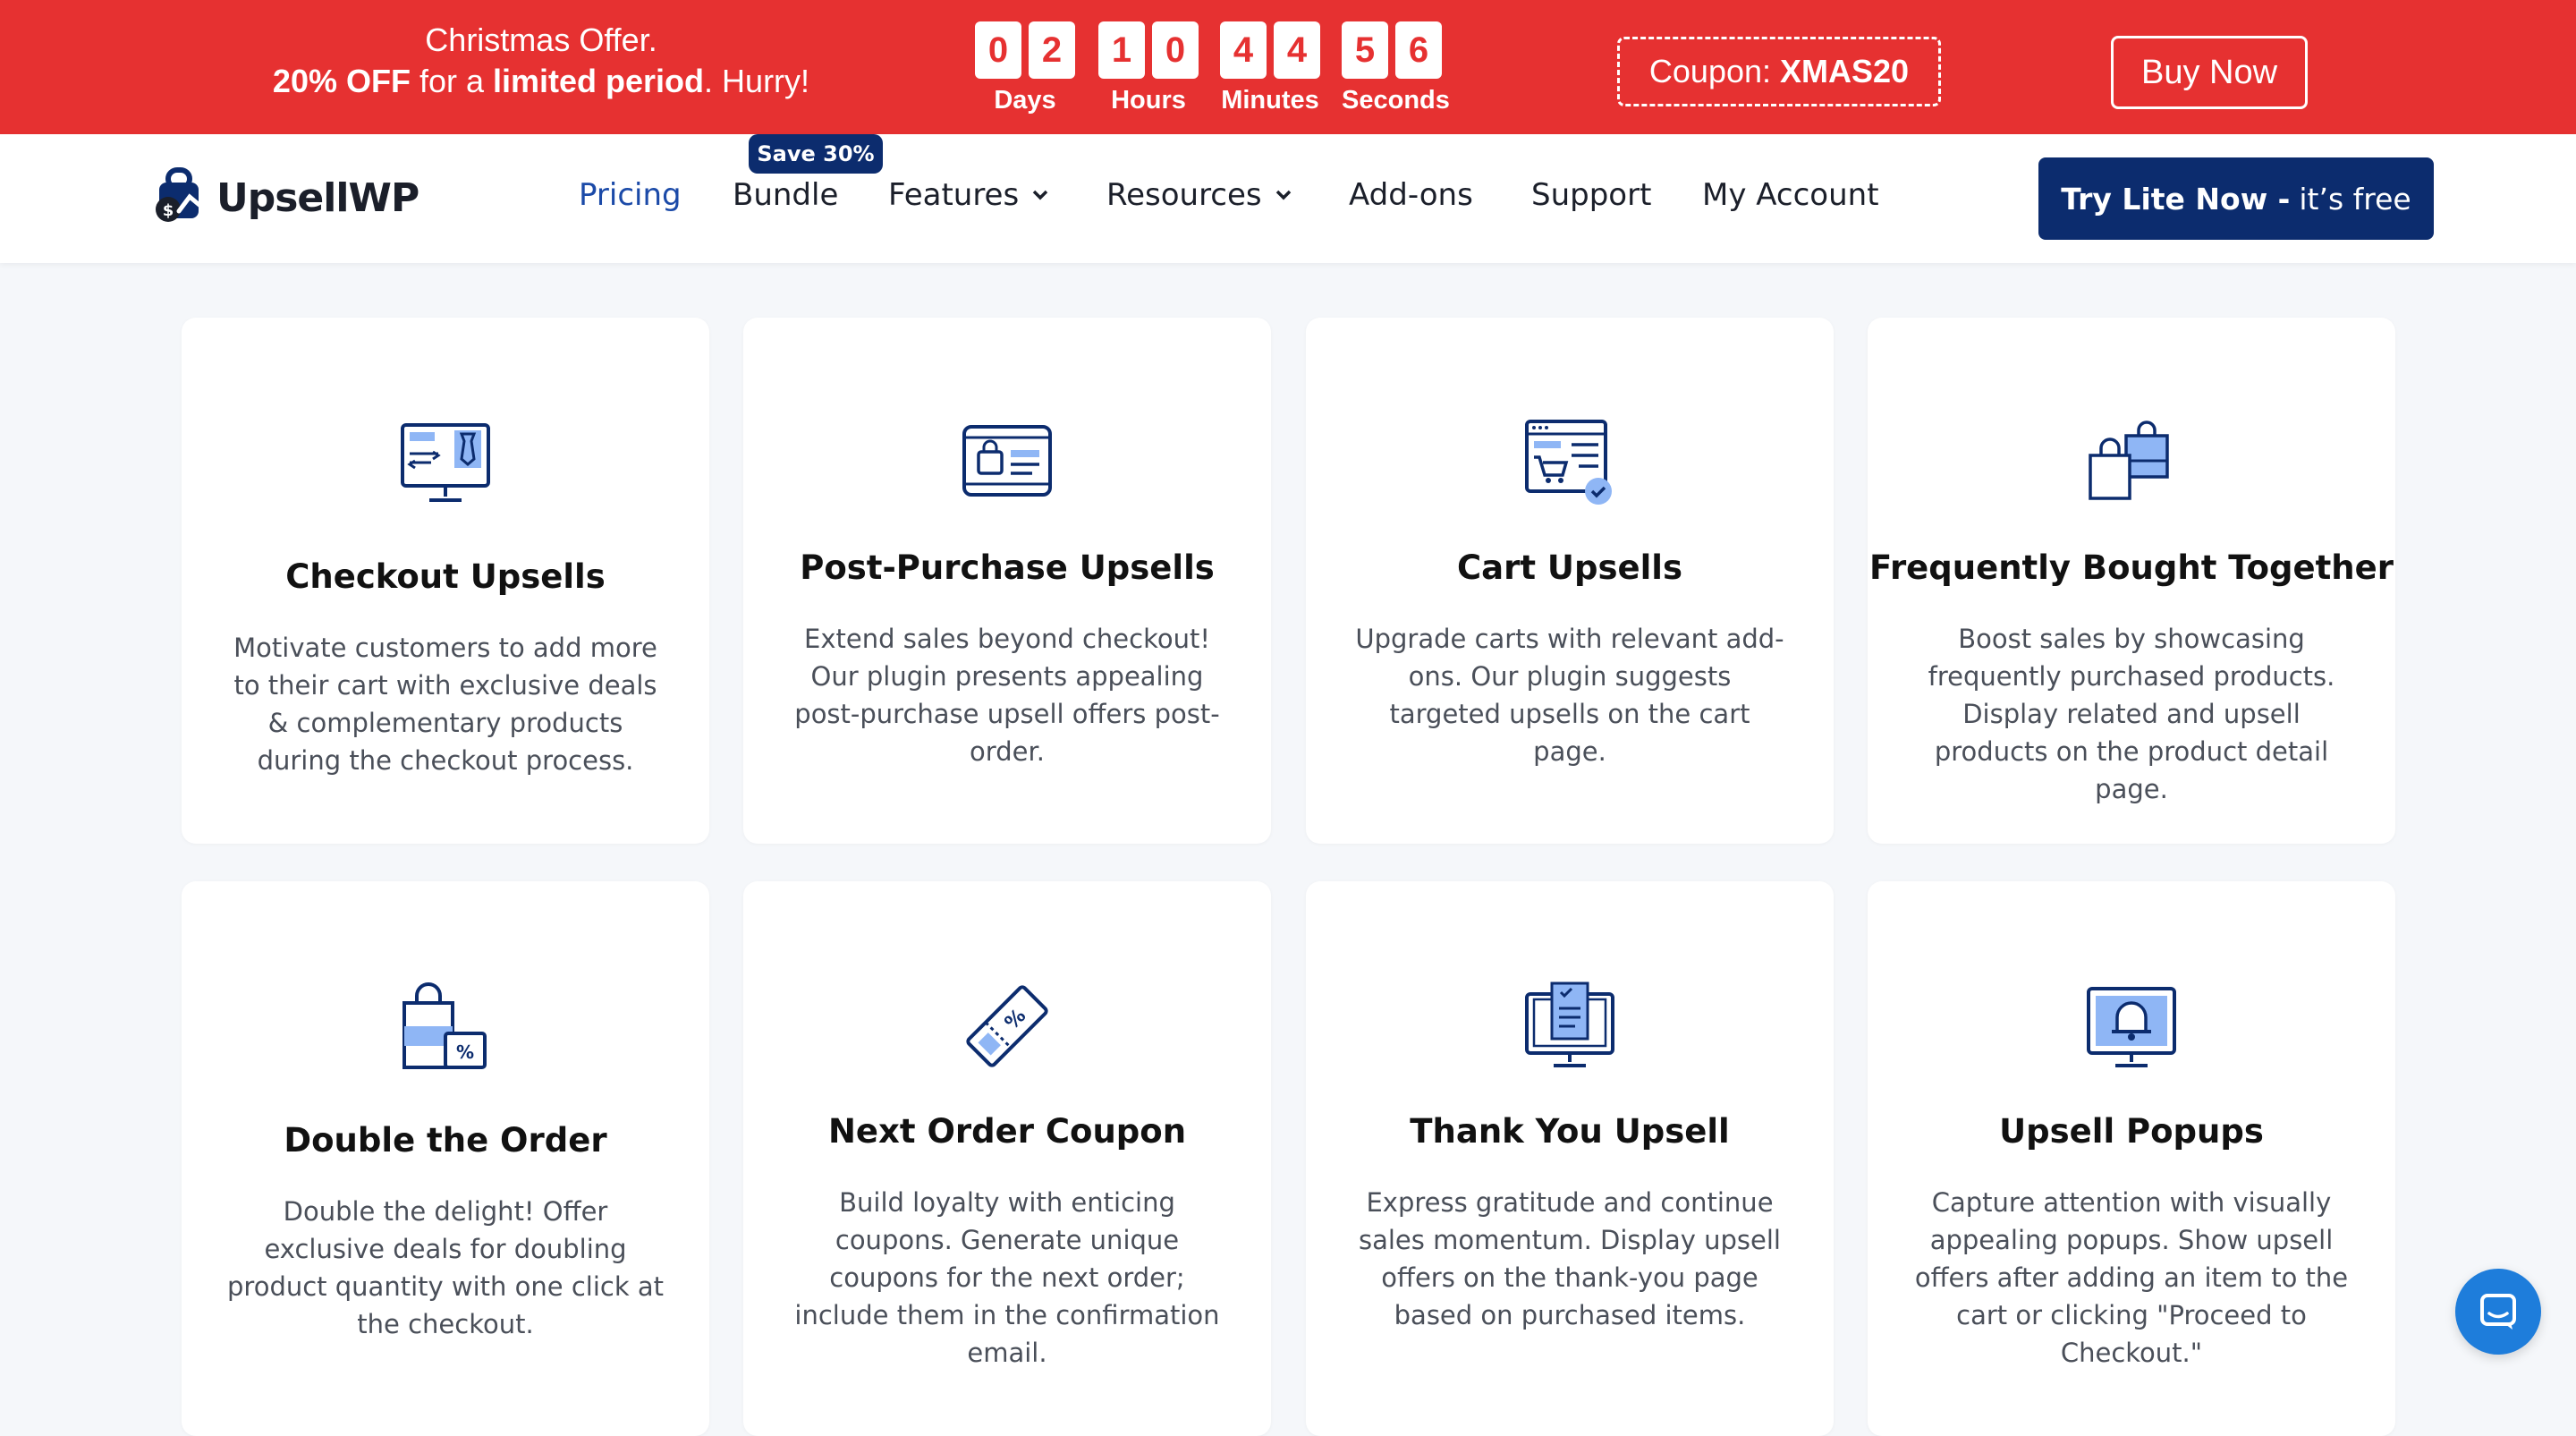  Describe the element at coordinates (1007, 461) in the screenshot. I see `laptop-bag-icon` at that location.